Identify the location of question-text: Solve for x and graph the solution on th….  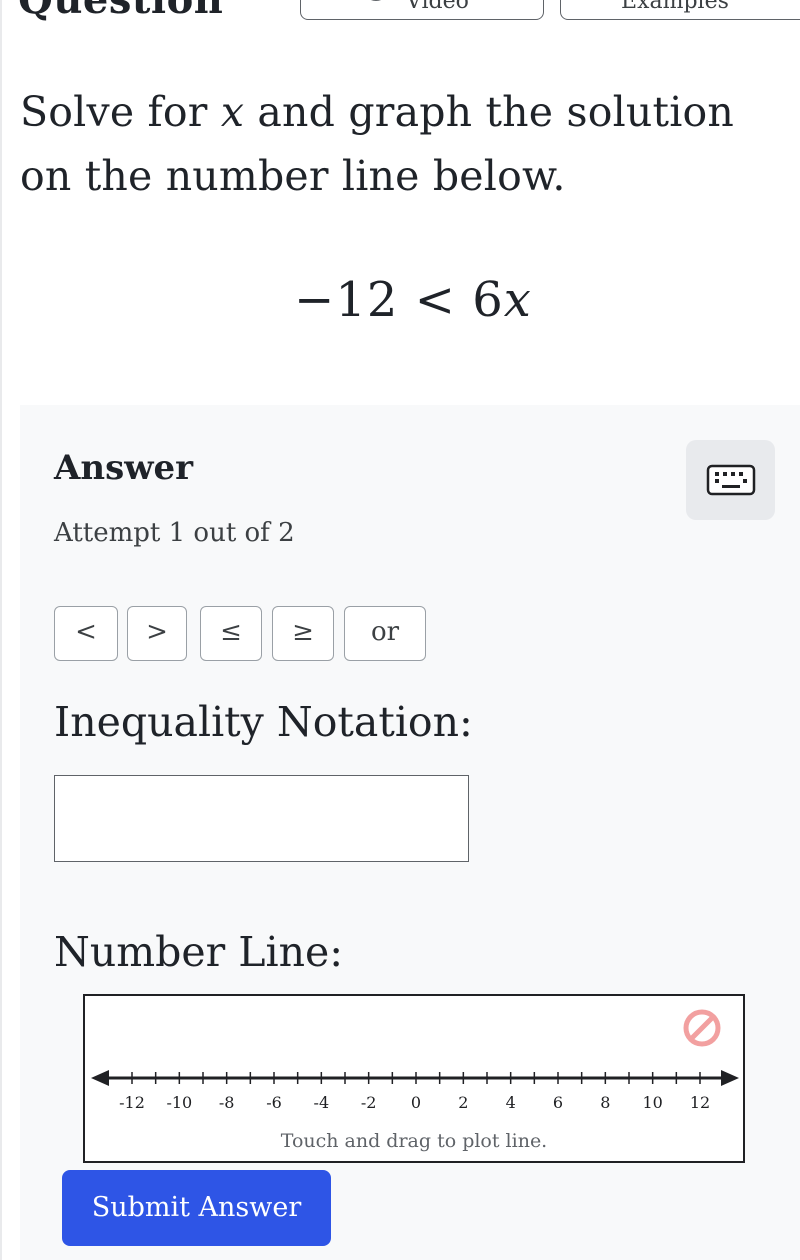
(400, 144).